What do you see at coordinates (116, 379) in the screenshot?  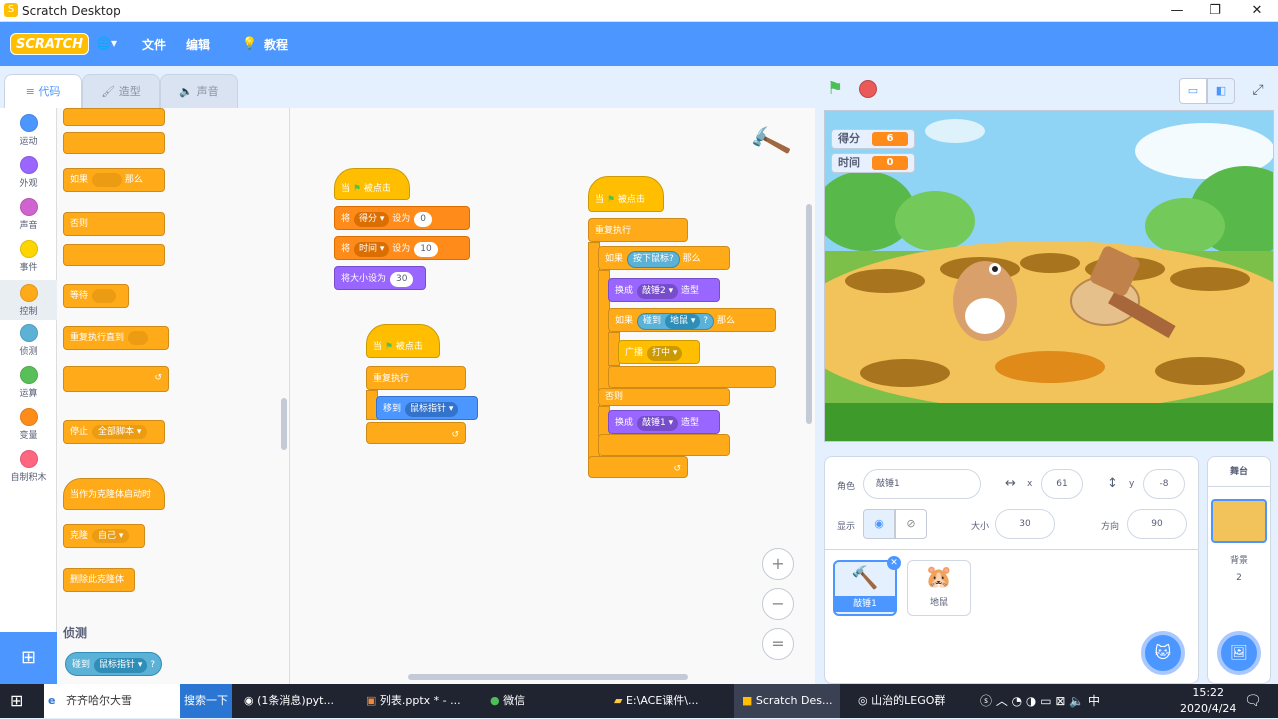 I see `palette-block-end: ↺` at bounding box center [116, 379].